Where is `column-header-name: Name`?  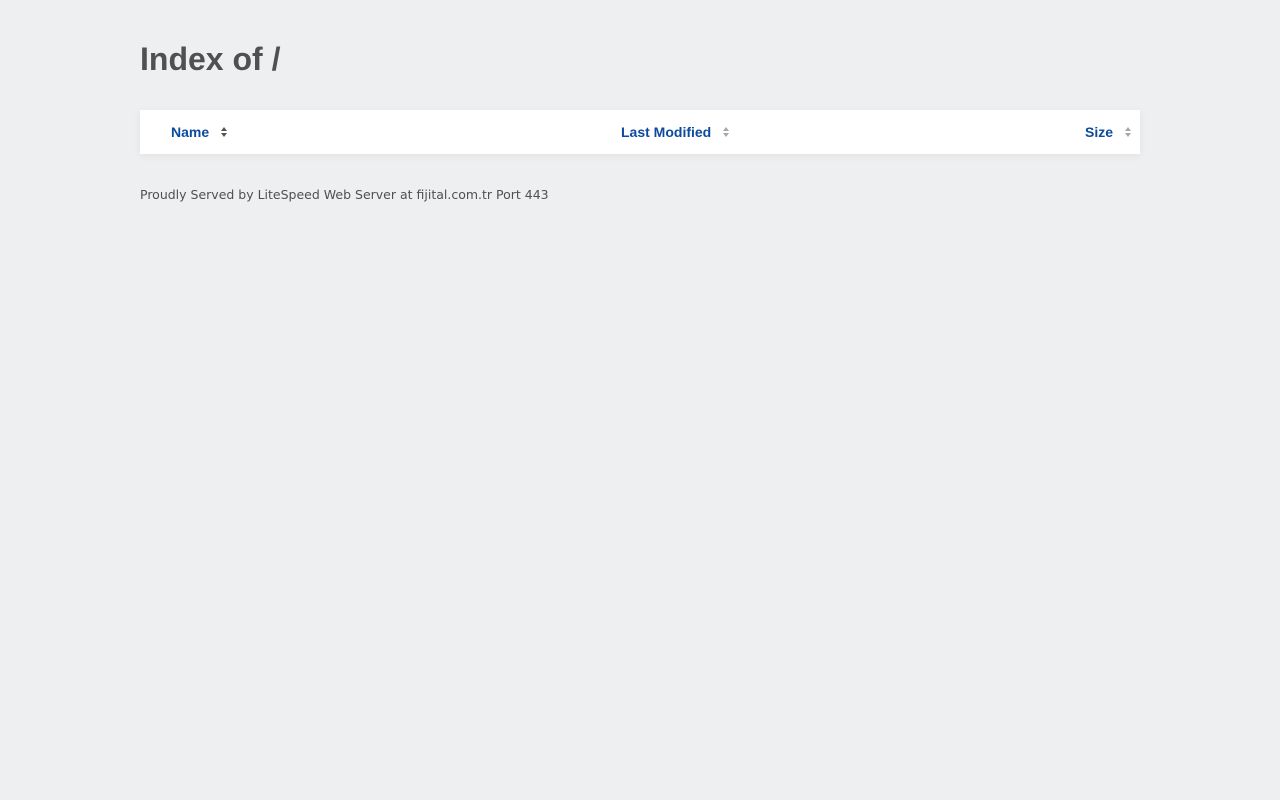
column-header-name: Name is located at coordinates (199, 132).